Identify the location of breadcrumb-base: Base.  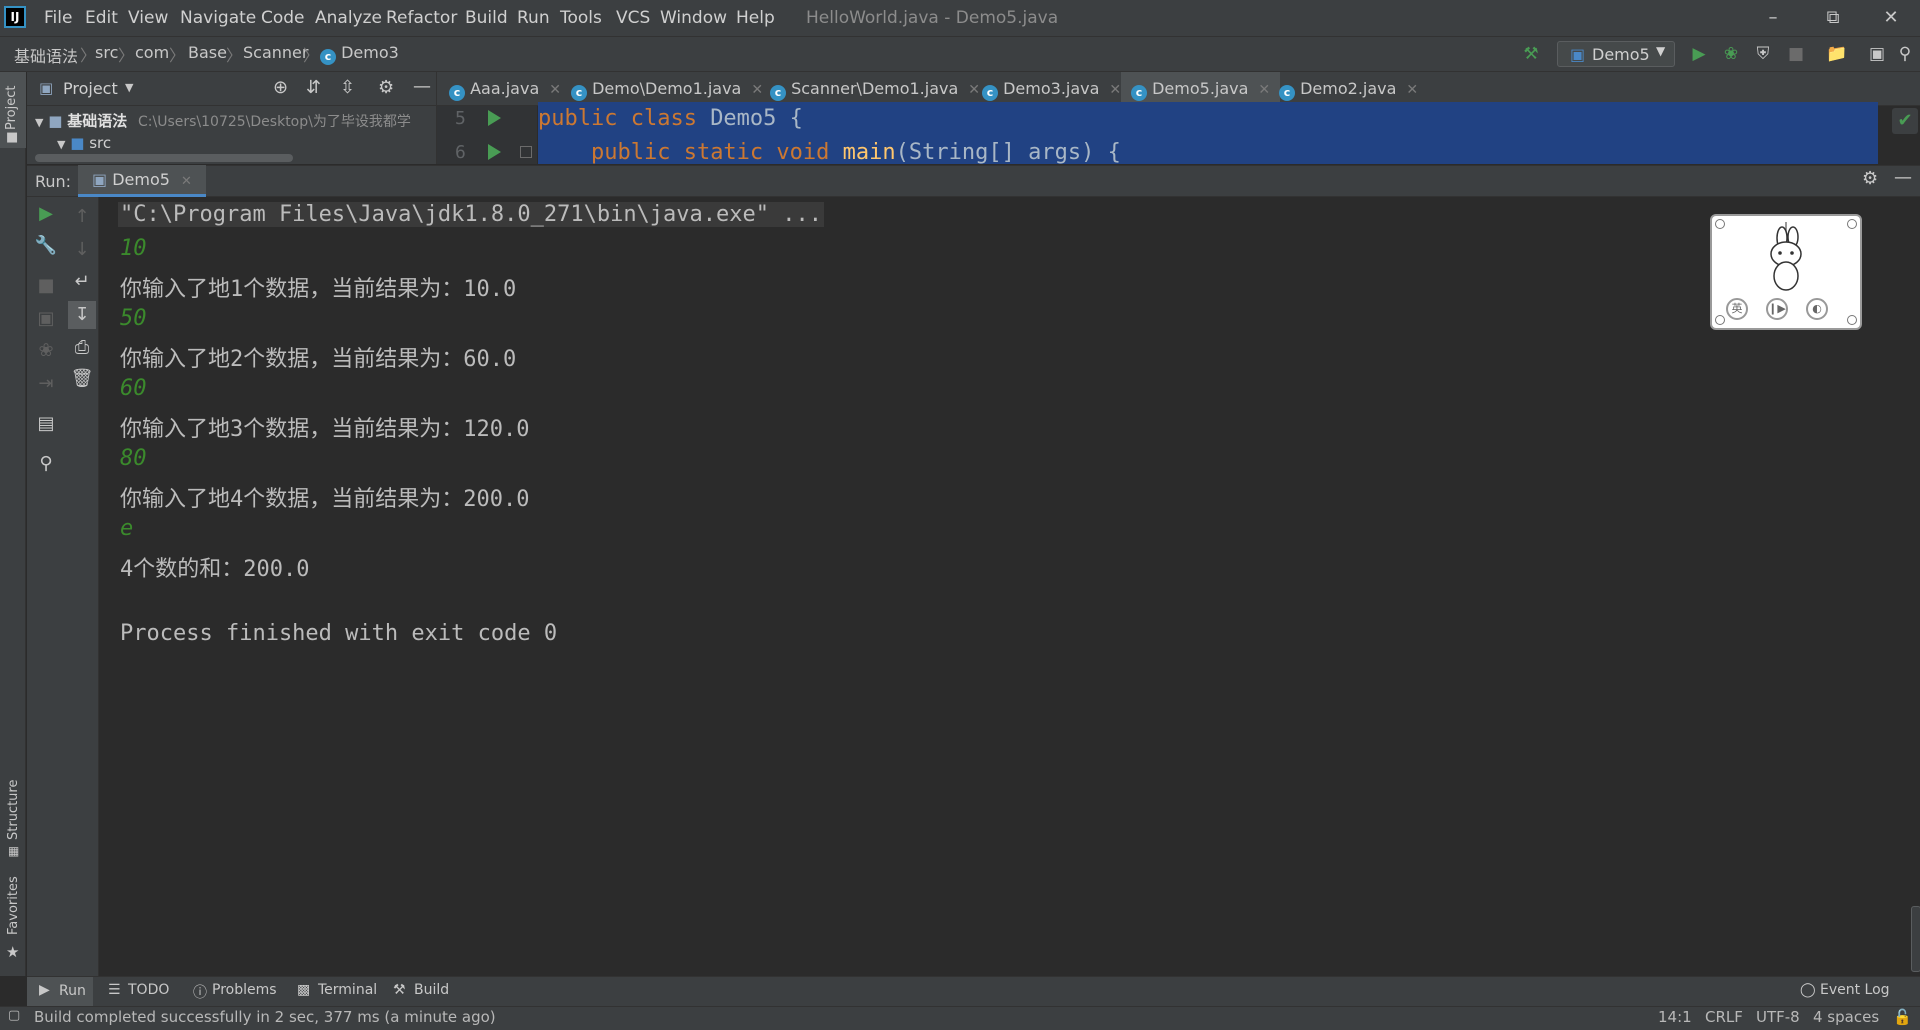
(207, 52).